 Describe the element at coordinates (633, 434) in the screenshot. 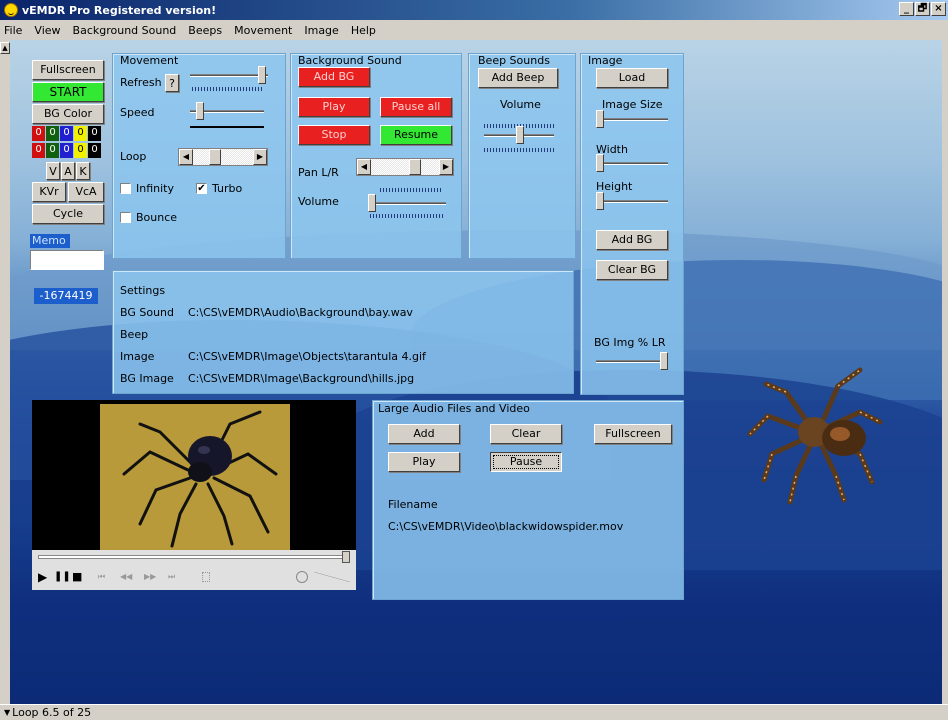

I see `video-fullscreen-button: Fullscreen` at that location.